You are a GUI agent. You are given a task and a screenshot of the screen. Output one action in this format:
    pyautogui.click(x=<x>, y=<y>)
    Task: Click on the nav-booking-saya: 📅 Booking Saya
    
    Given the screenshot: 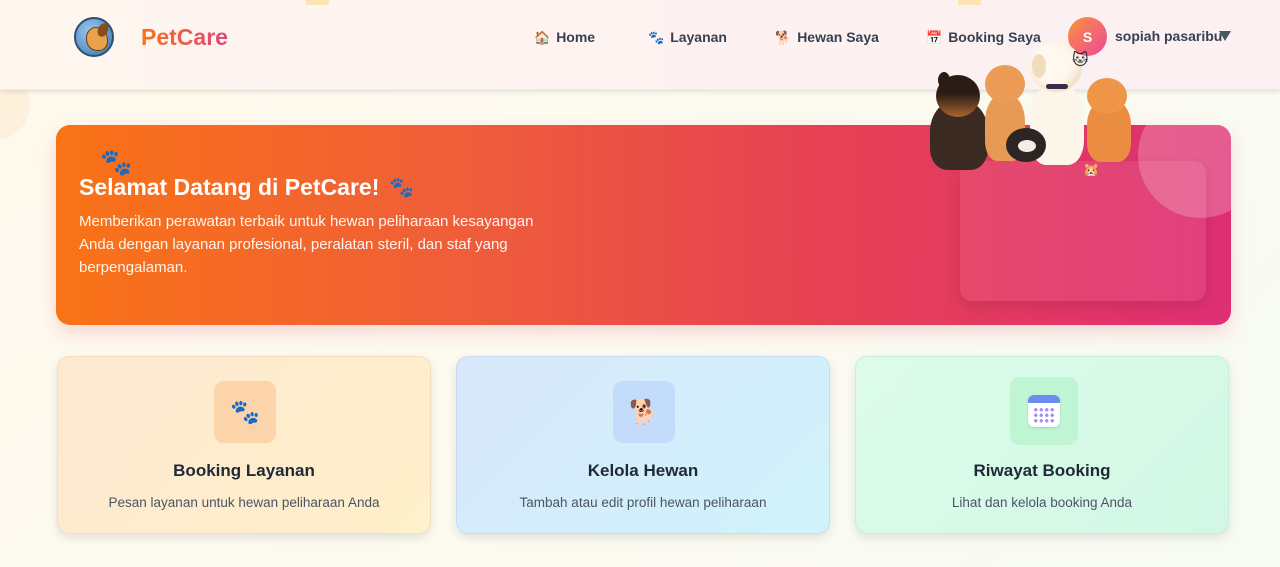 What is the action you would take?
    pyautogui.click(x=983, y=37)
    